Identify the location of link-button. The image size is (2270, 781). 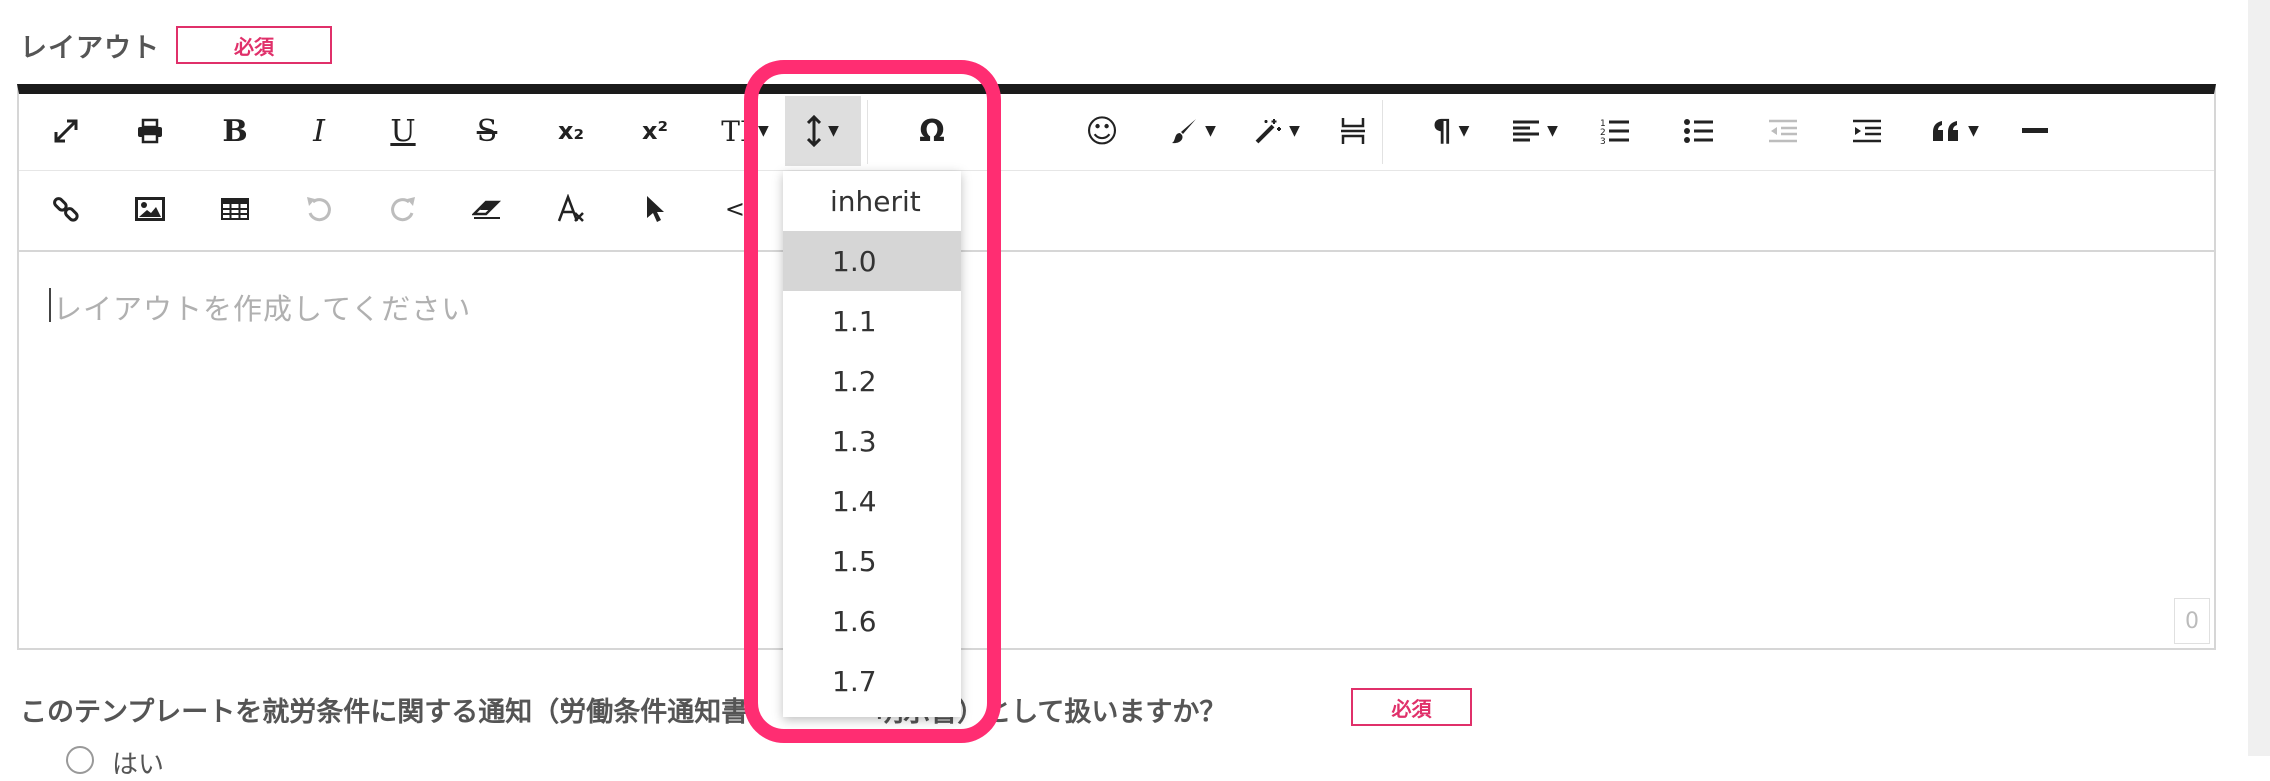
(66, 209).